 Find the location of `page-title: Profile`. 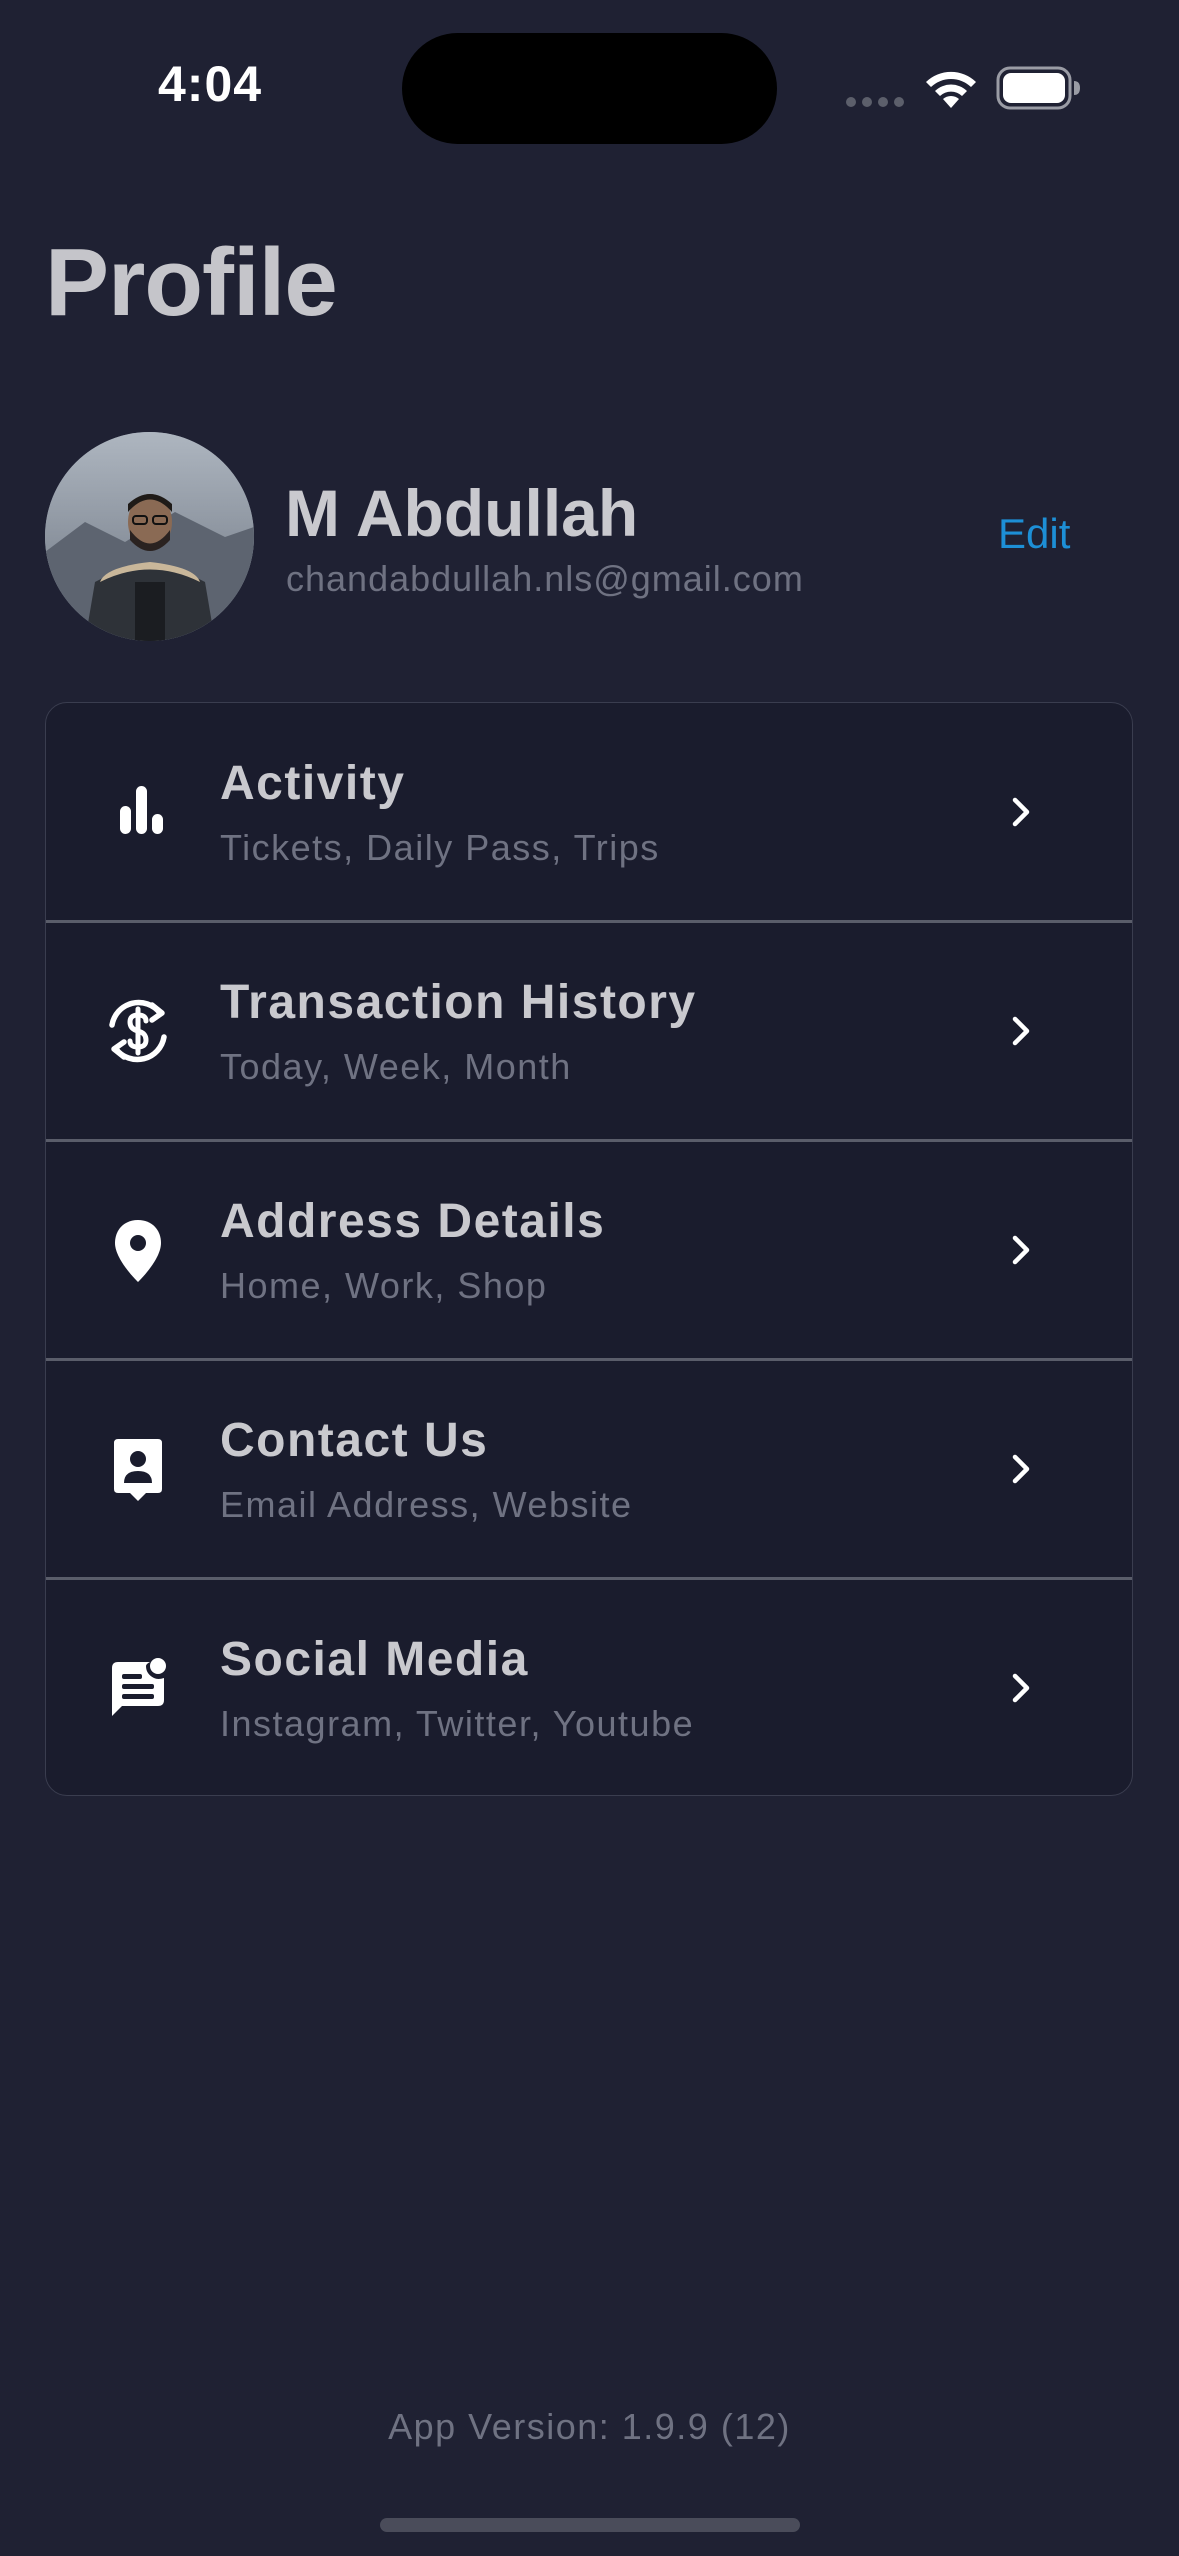

page-title: Profile is located at coordinates (191, 282).